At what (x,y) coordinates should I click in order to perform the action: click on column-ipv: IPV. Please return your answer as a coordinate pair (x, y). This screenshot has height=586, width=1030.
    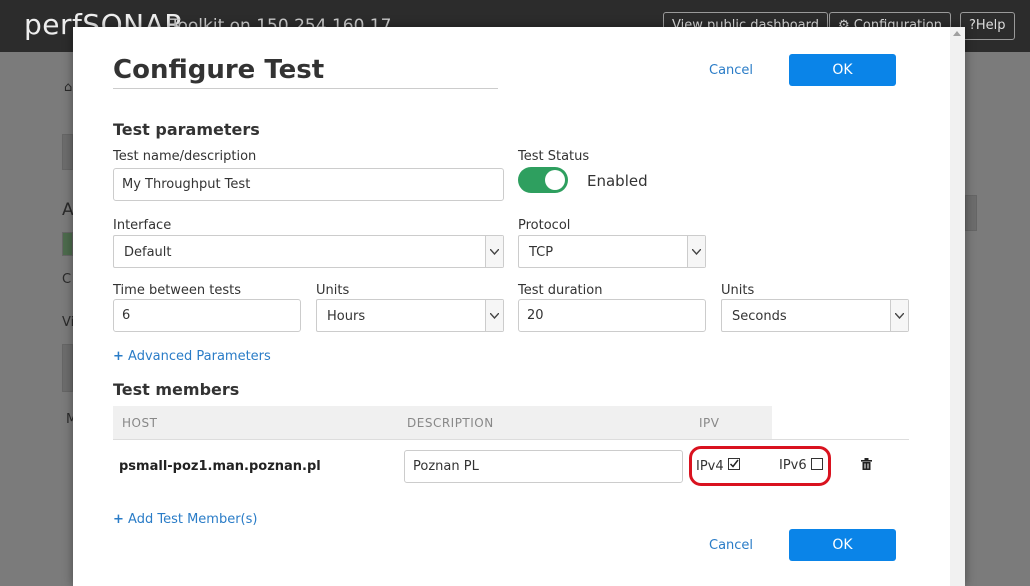
    Looking at the image, I should click on (709, 423).